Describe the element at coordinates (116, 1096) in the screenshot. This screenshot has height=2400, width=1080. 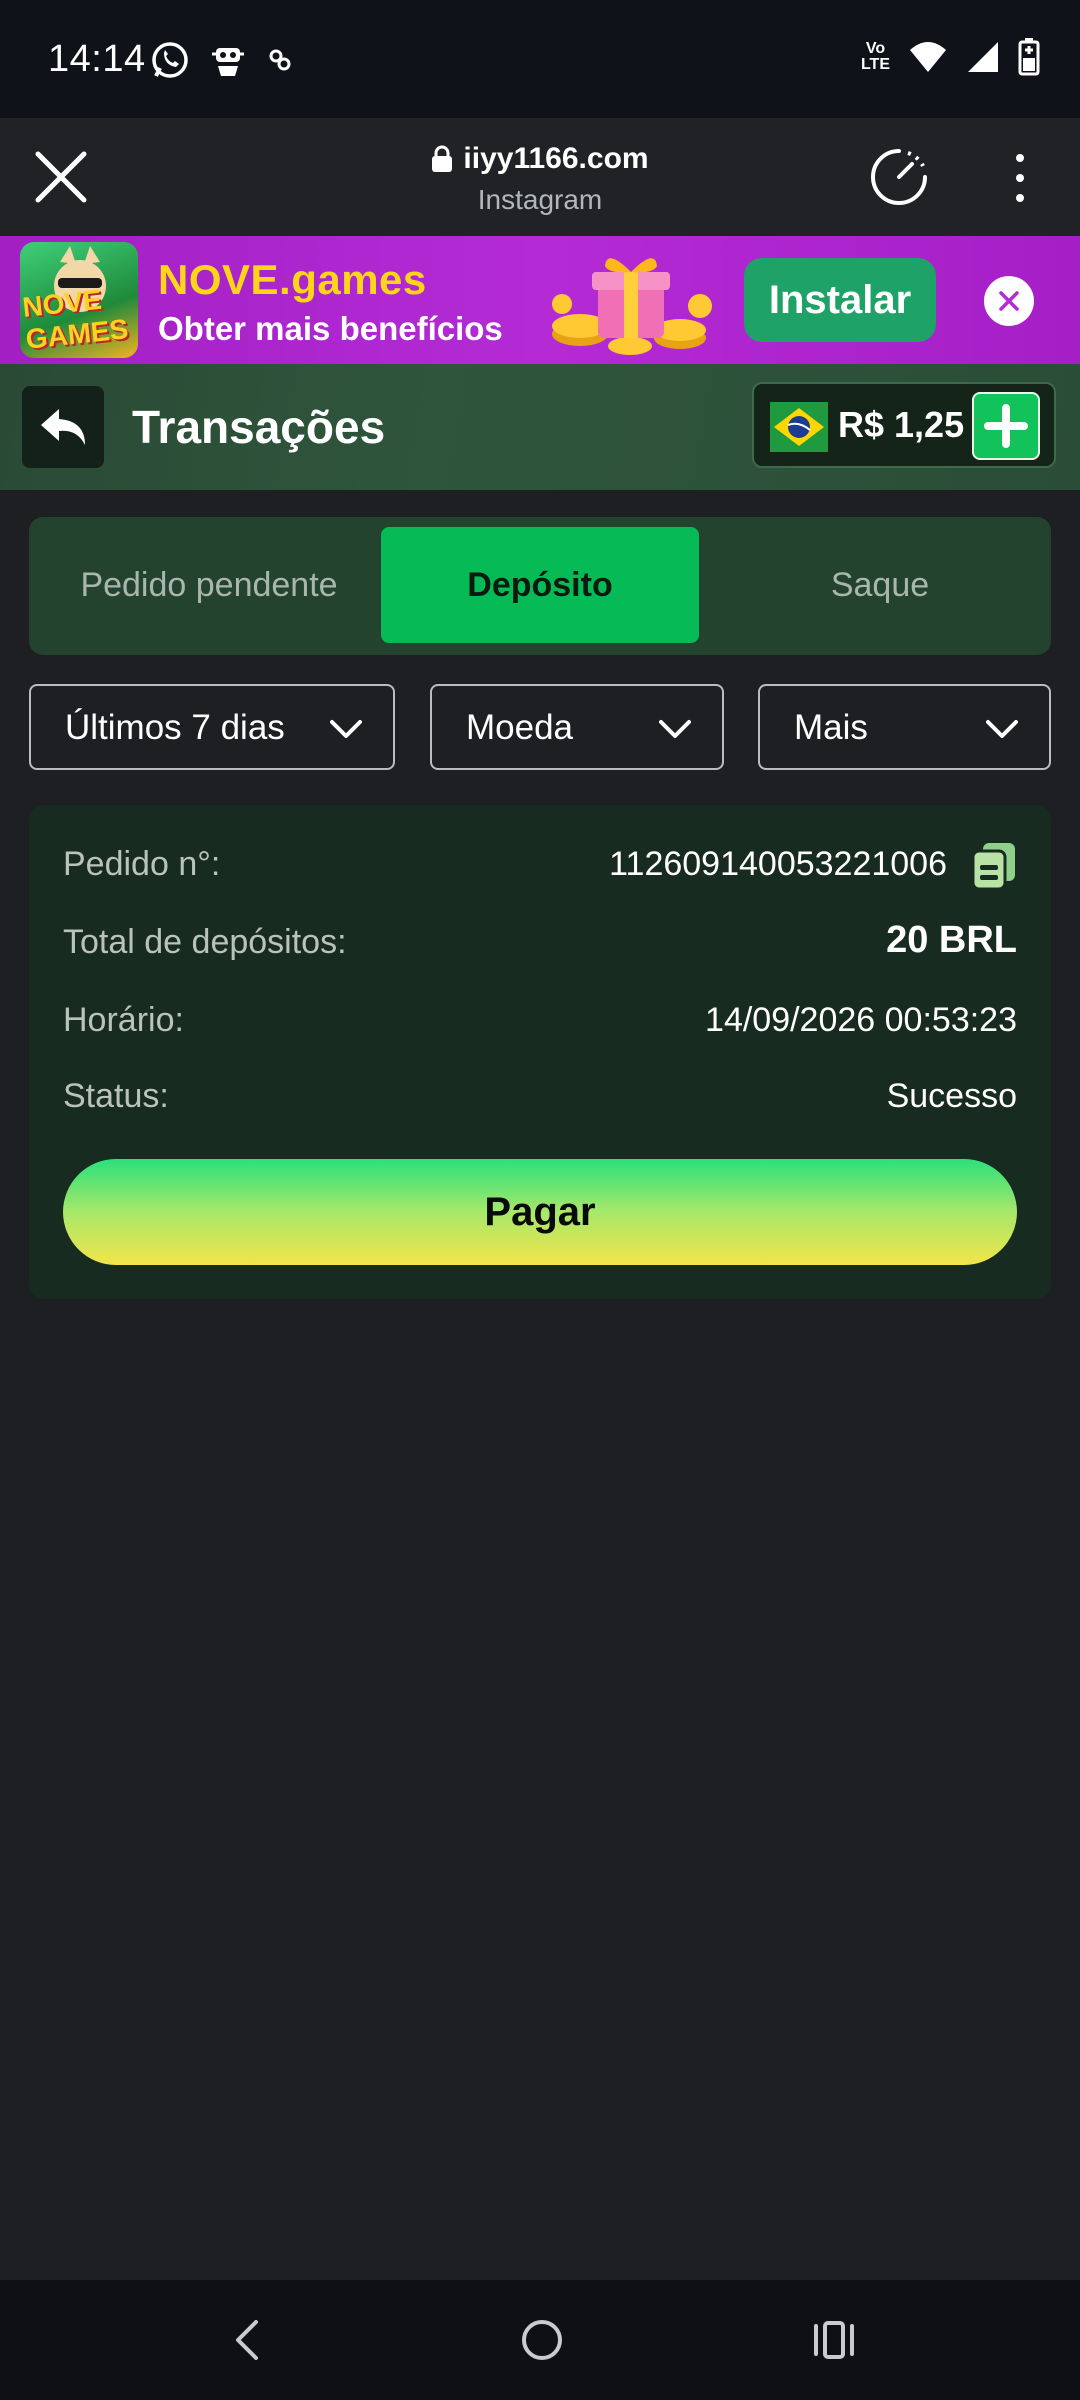
I see `status-label: Status:` at that location.